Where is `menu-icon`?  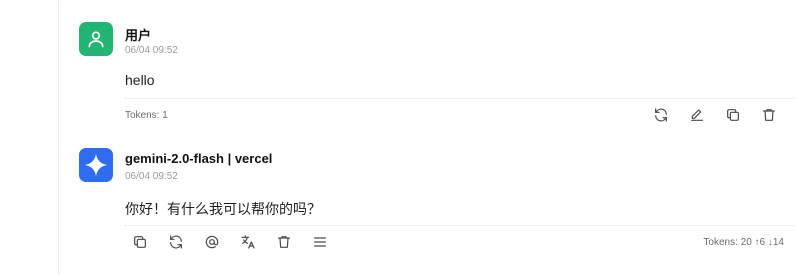
menu-icon is located at coordinates (320, 242).